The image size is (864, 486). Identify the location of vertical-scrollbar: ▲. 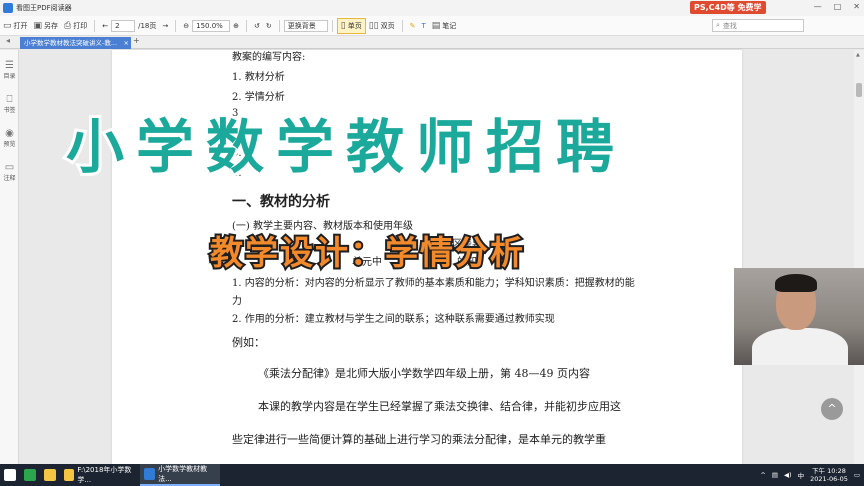
(859, 257).